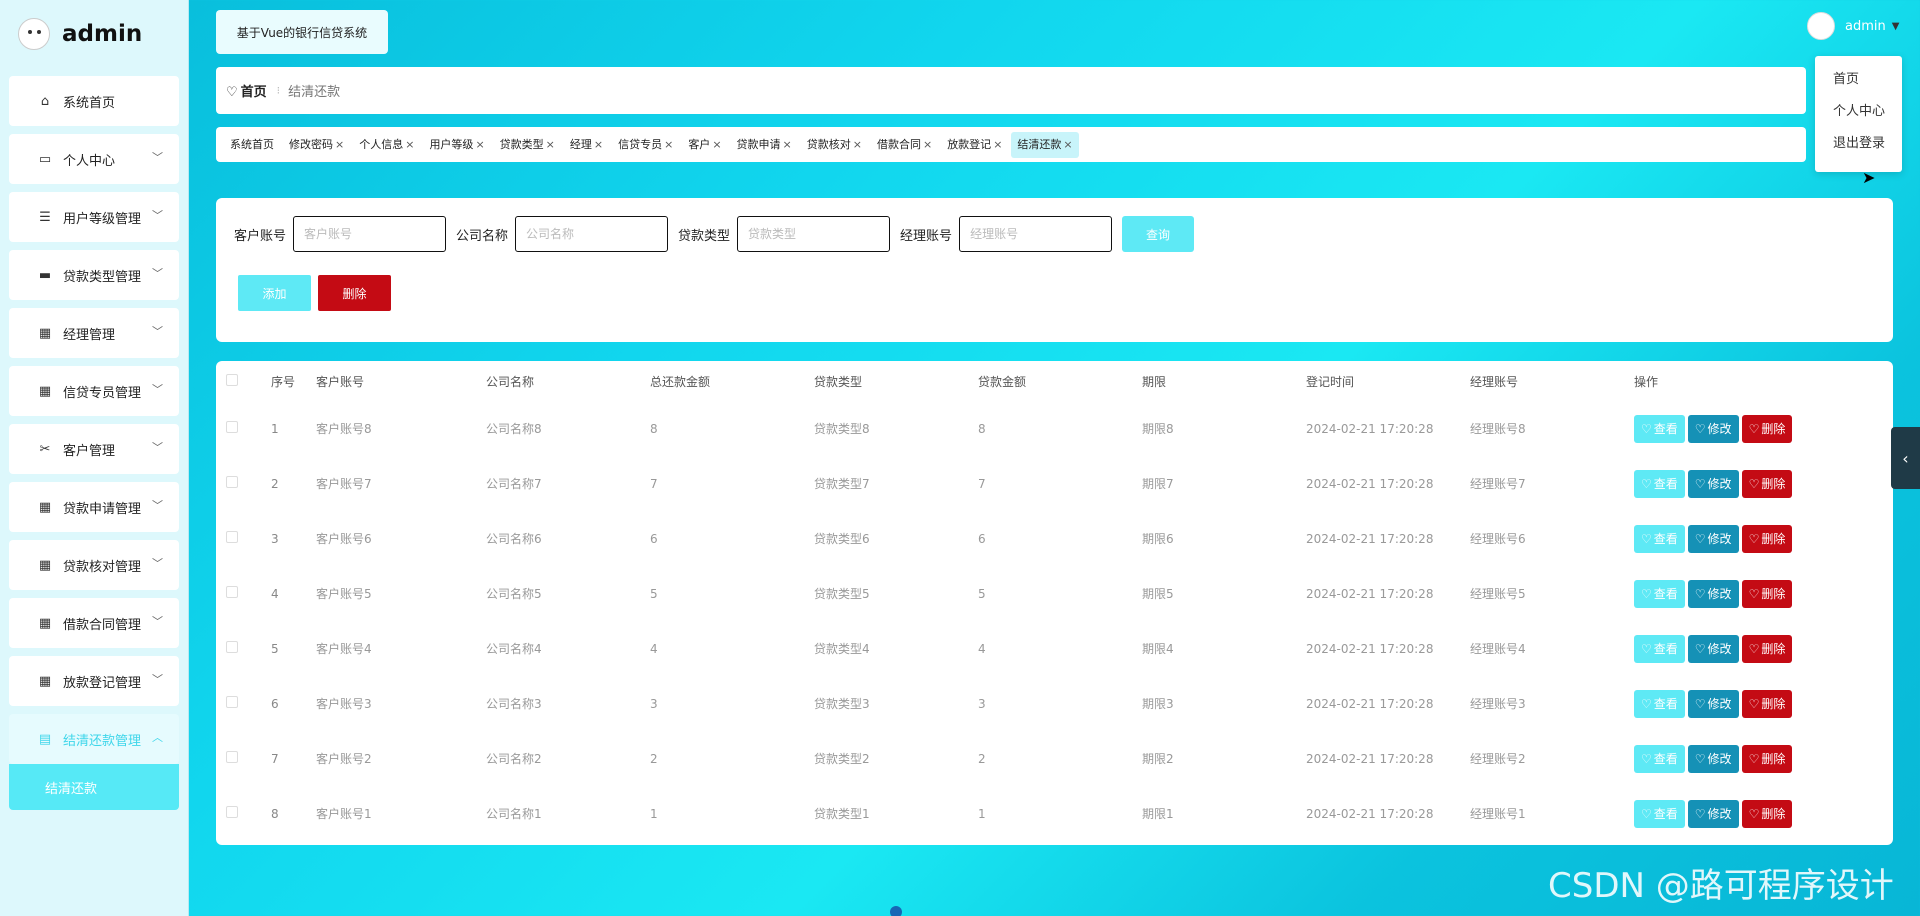 This screenshot has height=916, width=1920. Describe the element at coordinates (94, 565) in the screenshot. I see `sidebar-item-8: ▦ 贷款核对管理 ﹀` at that location.